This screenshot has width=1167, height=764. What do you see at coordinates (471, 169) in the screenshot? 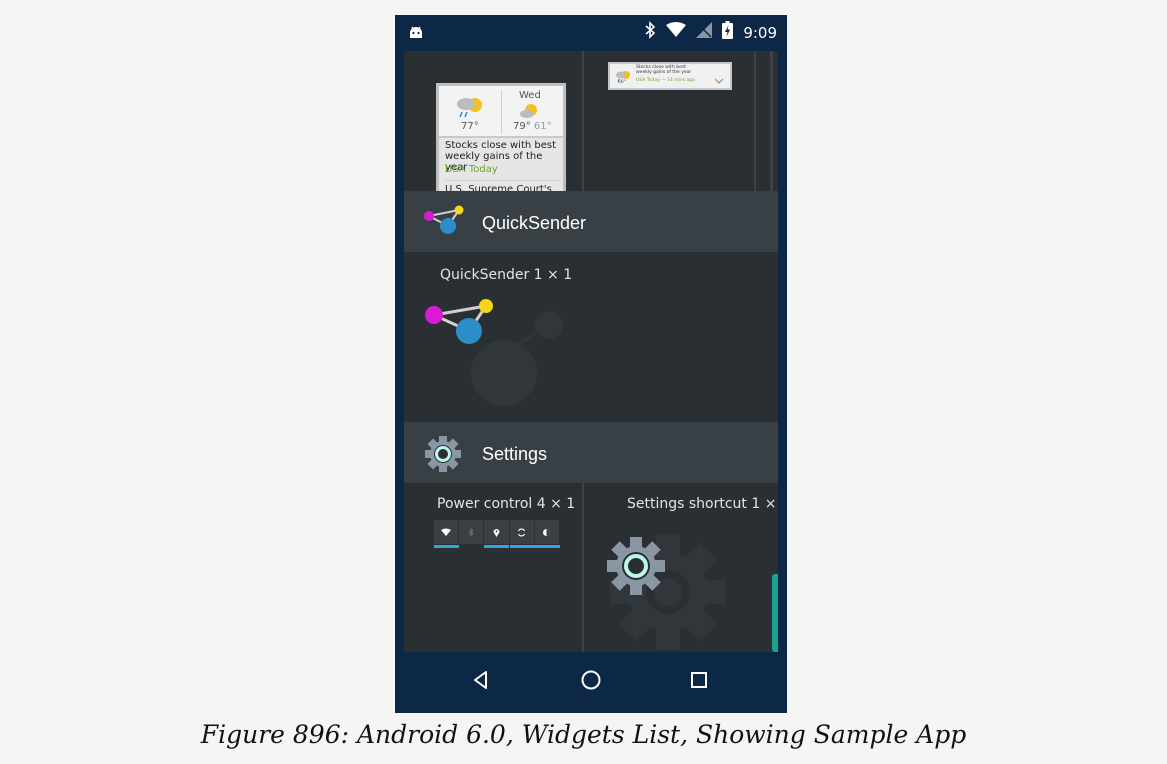
I see `news-source: USA Today` at bounding box center [471, 169].